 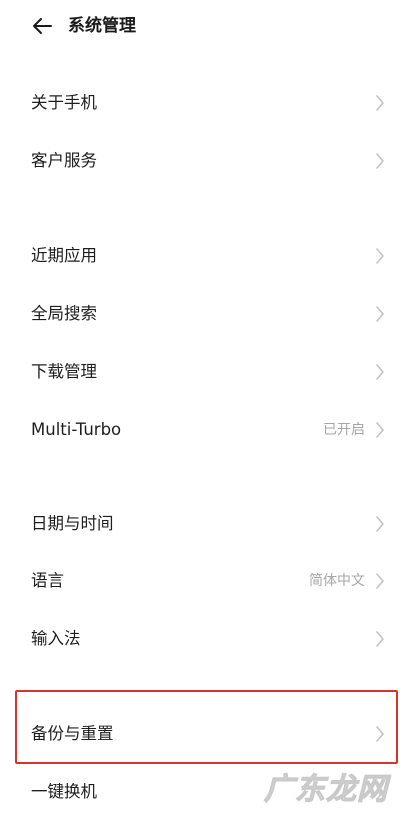 What do you see at coordinates (205, 372) in the screenshot?
I see `settings-item-download-manager: 下载管理` at bounding box center [205, 372].